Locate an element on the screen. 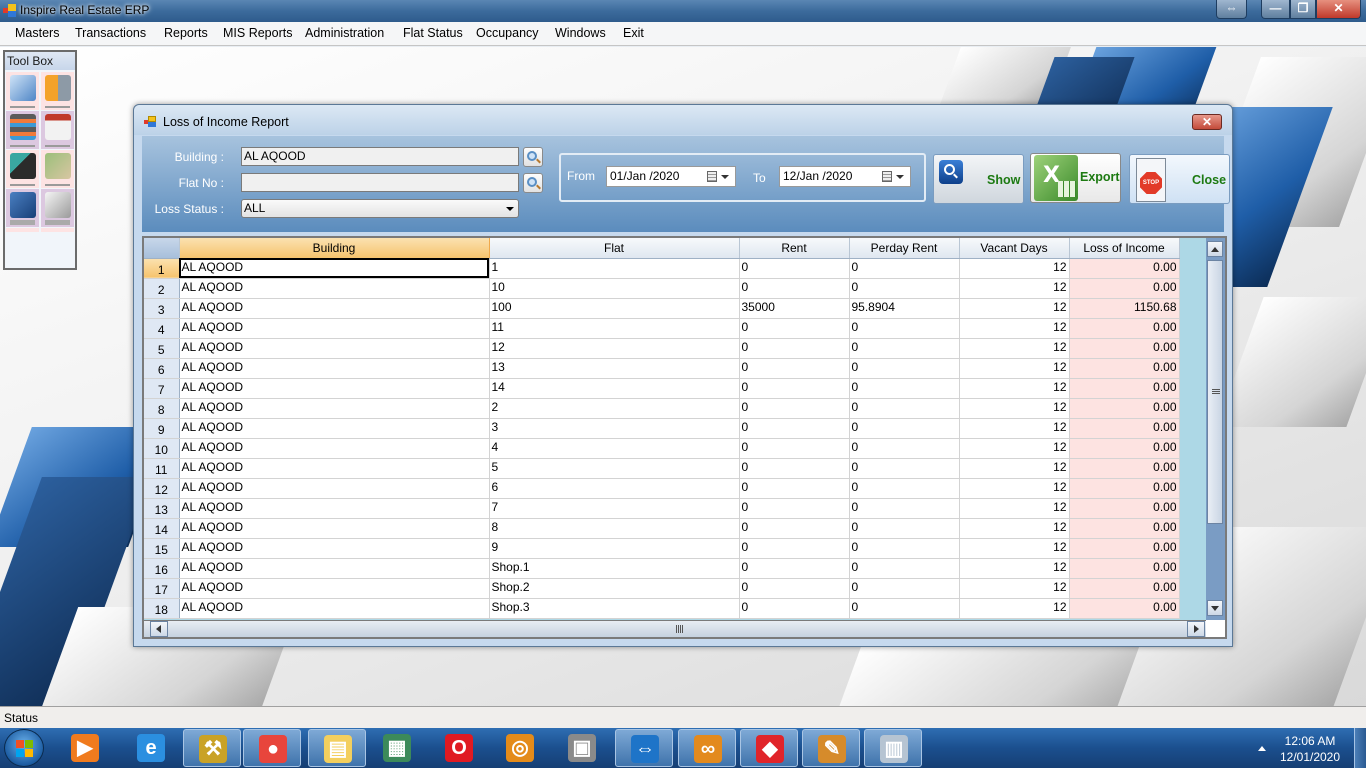  row-header: 6 is located at coordinates (162, 368).